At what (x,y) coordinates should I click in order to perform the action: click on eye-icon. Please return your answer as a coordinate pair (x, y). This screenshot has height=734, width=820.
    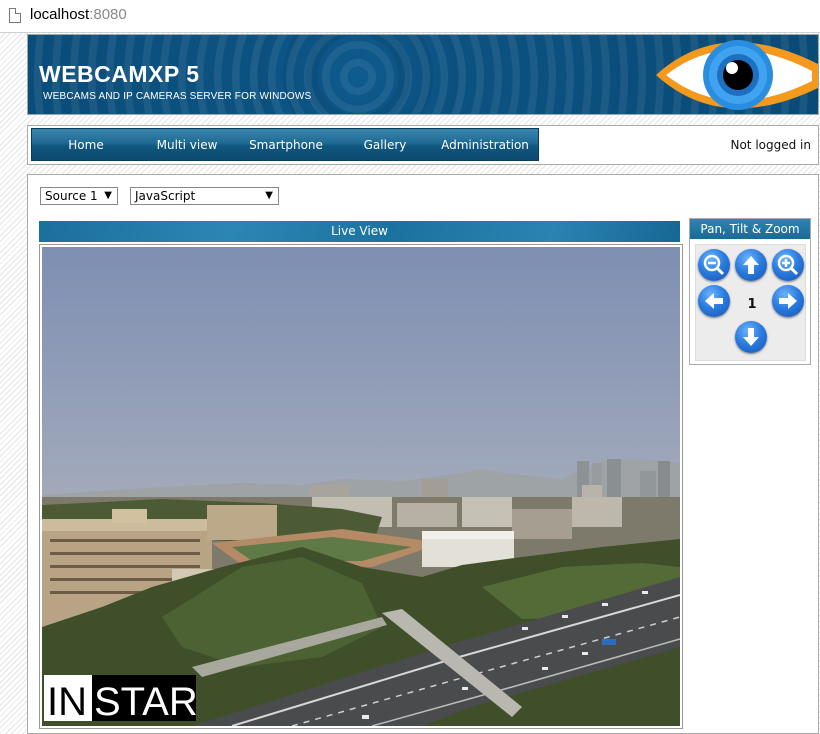
    Looking at the image, I should click on (737, 75).